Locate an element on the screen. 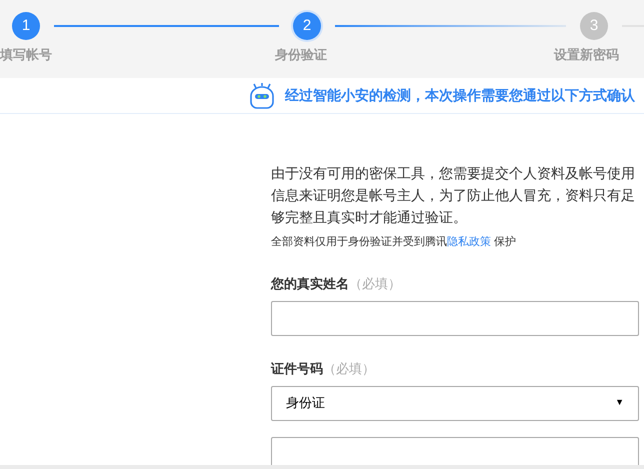 The image size is (644, 469). robot-icon is located at coordinates (262, 96).